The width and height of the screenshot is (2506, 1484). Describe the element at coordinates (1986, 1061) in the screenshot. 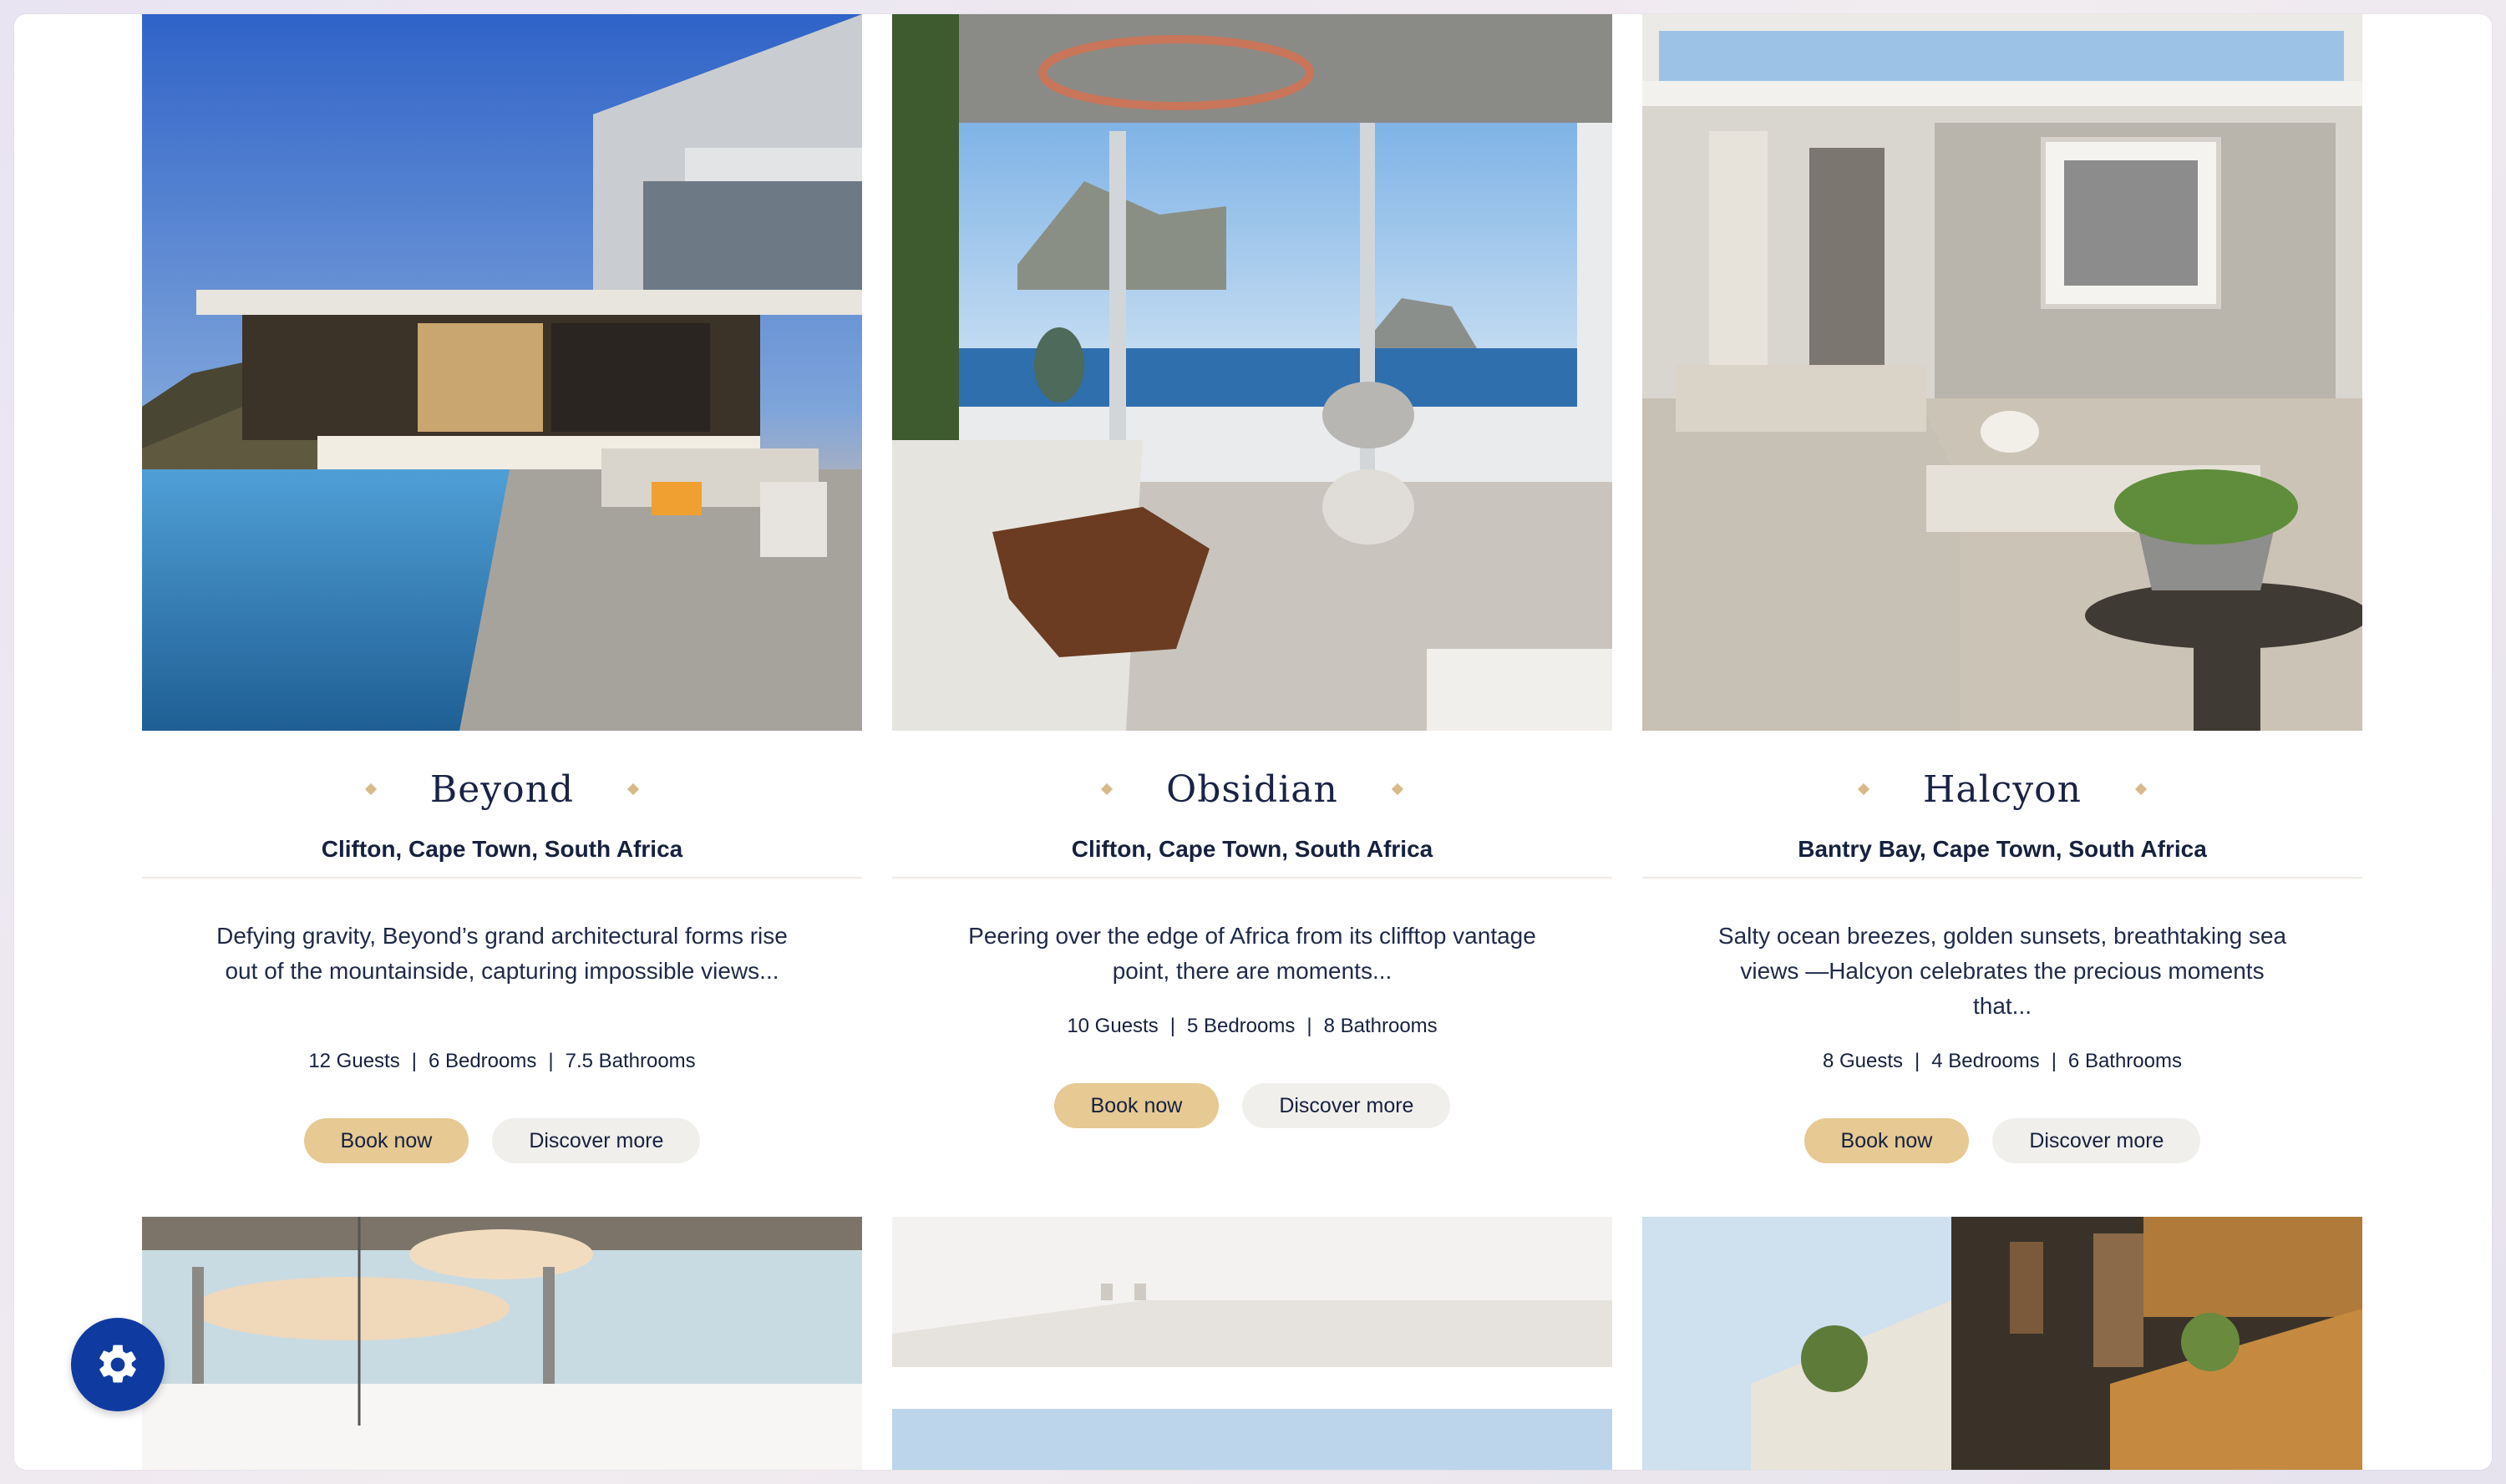

I see `bedrooms-count: 4 Bedrooms` at that location.